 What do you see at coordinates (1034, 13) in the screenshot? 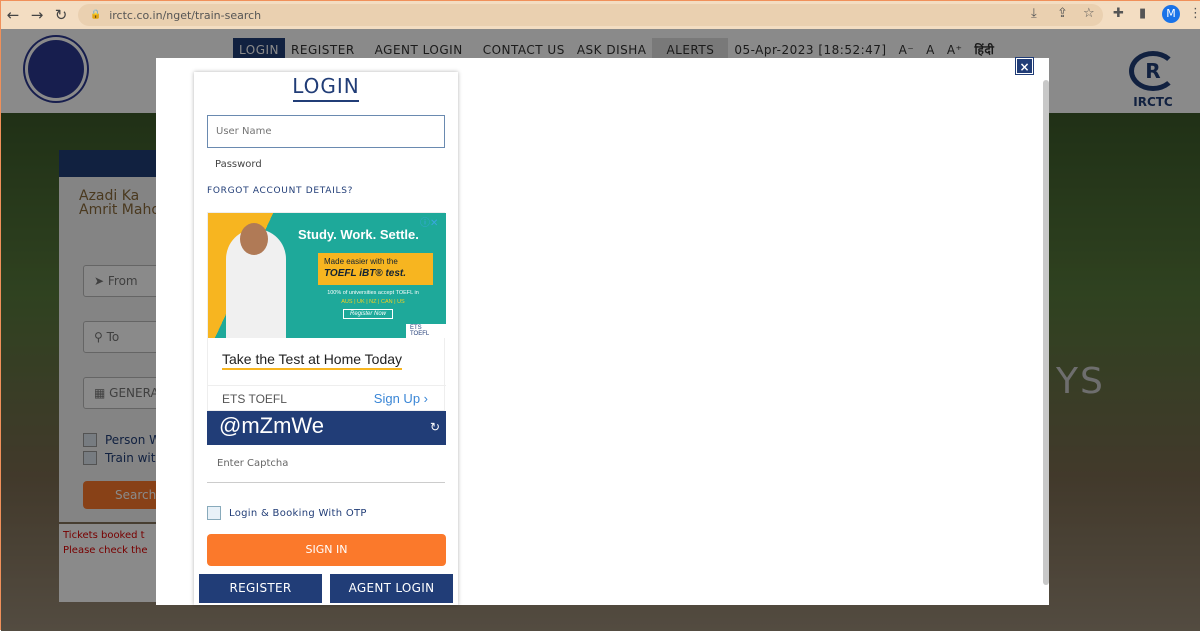
I see `download-icon: ⤓` at bounding box center [1034, 13].